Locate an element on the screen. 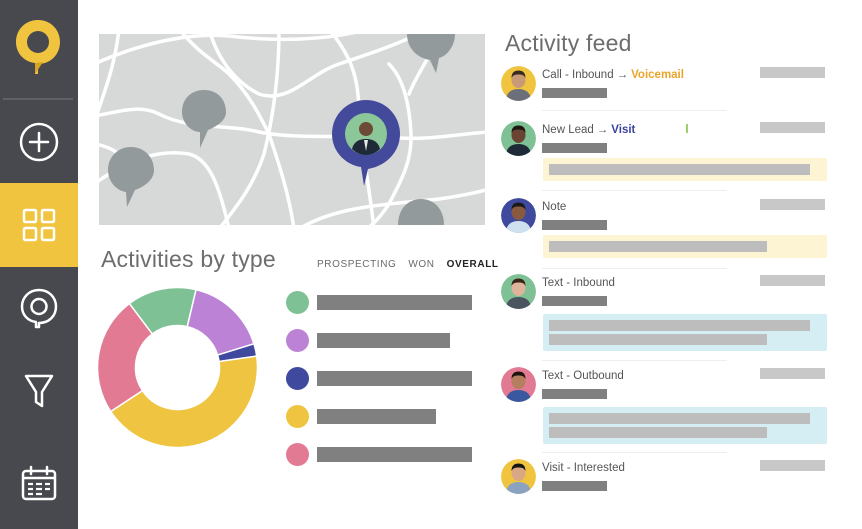 This screenshot has width=862, height=529. sidebar-item-map is located at coordinates (39, 308).